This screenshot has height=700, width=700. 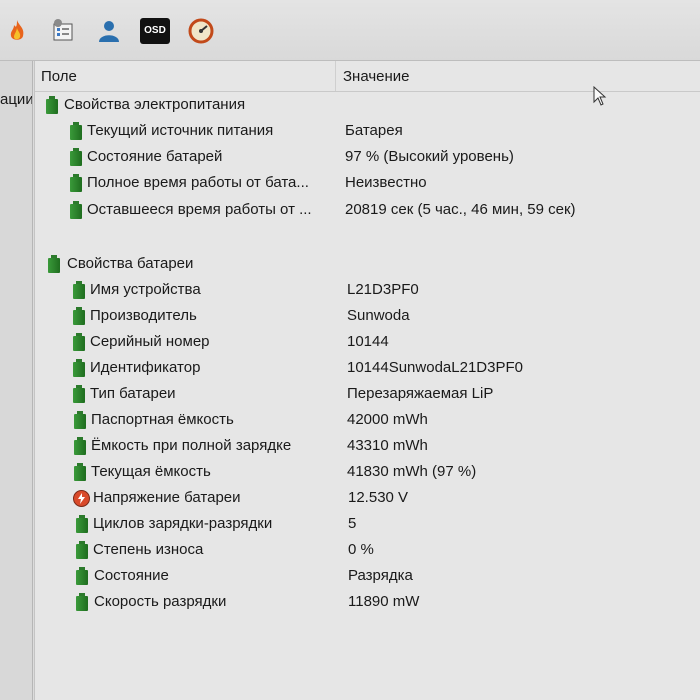 I want to click on field-label: Скорость разрядки, so click(x=160, y=601).